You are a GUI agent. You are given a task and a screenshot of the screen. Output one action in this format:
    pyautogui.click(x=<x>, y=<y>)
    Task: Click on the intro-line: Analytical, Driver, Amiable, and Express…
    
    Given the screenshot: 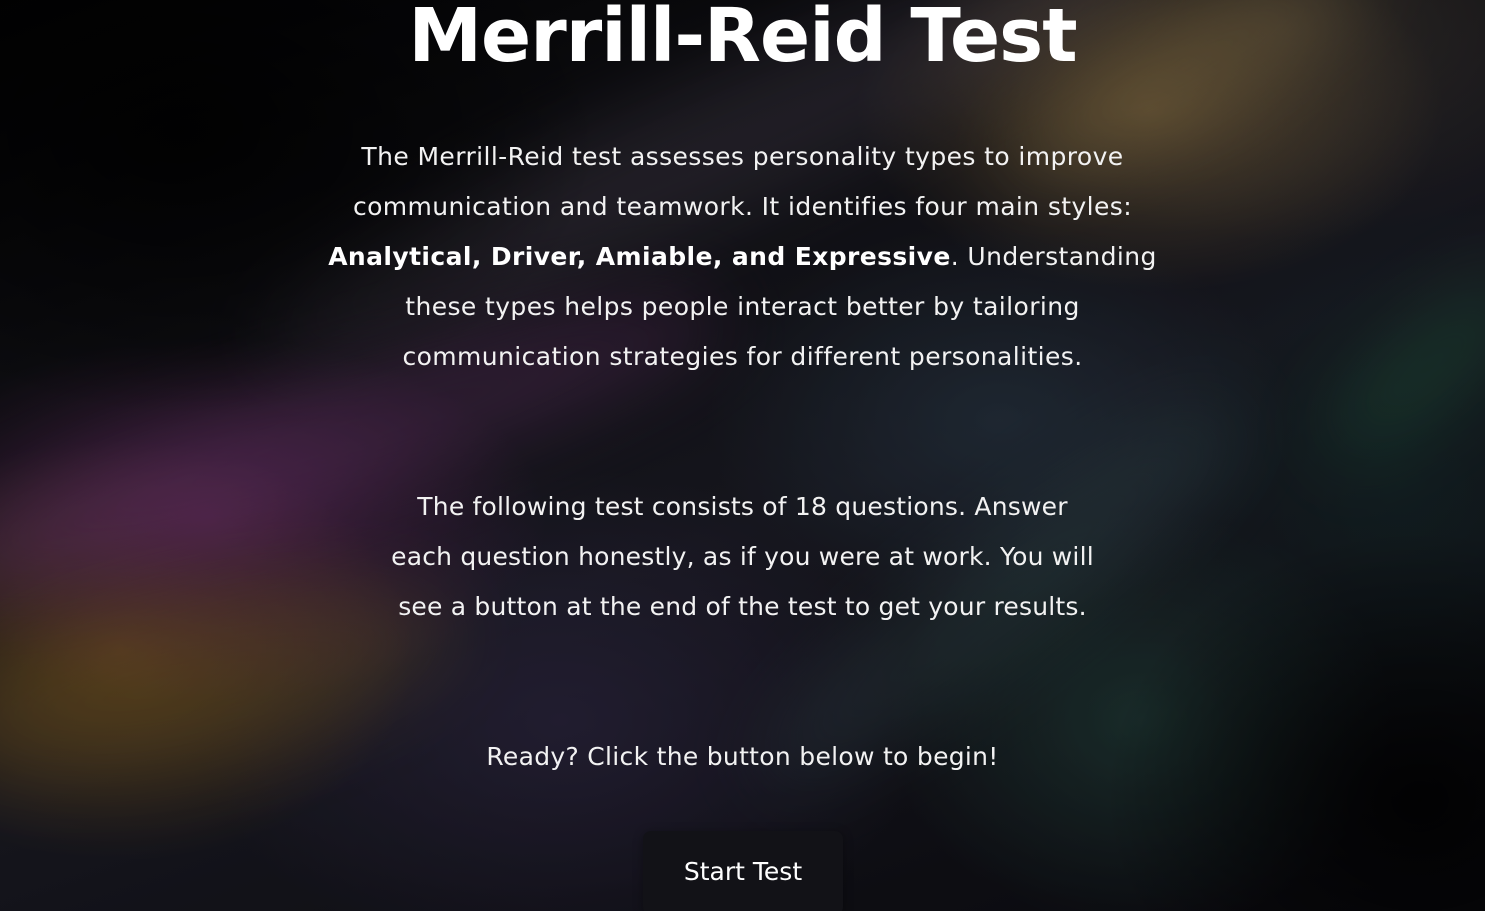 What is the action you would take?
    pyautogui.click(x=742, y=257)
    